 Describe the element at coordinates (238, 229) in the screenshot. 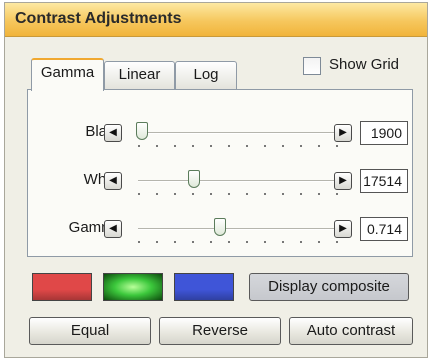

I see `gamma-slider-track` at that location.